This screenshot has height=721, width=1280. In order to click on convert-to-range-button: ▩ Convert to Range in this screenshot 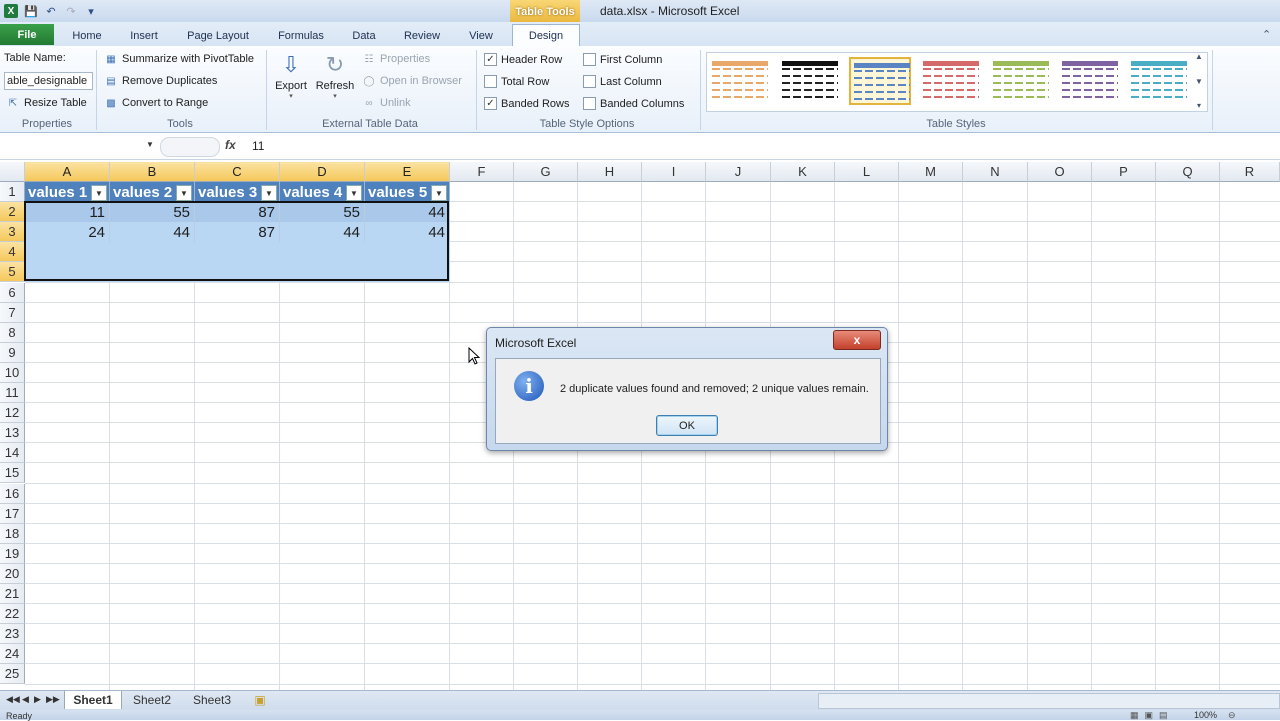, I will do `click(156, 103)`.